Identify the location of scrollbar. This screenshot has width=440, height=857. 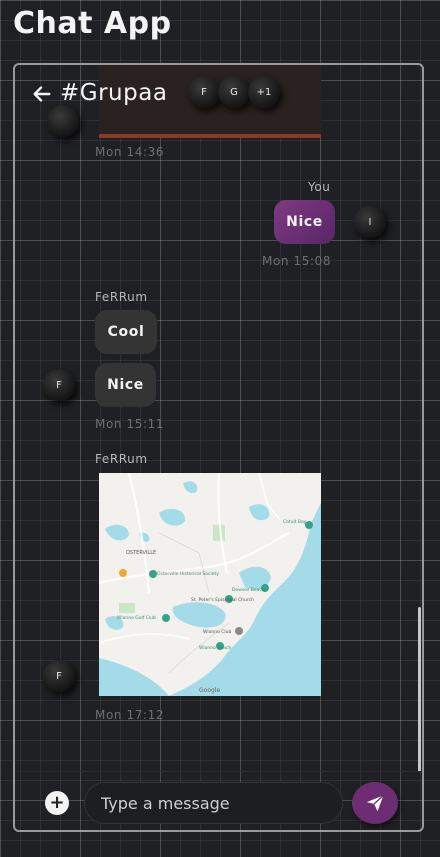
(419, 689).